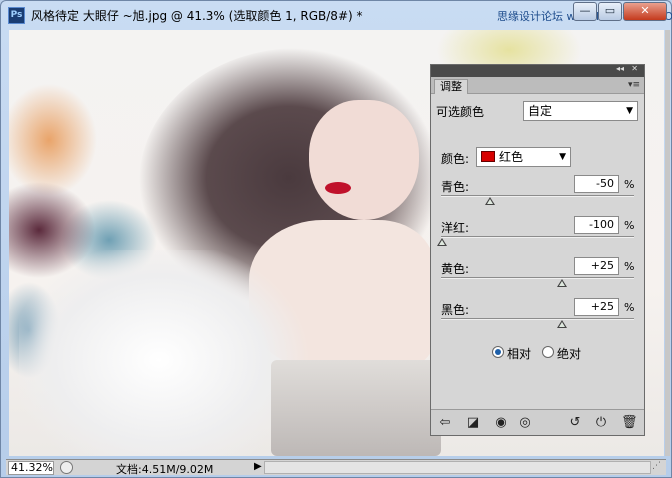 Image resolution: width=672 pixels, height=478 pixels. Describe the element at coordinates (596, 184) in the screenshot. I see `cyan-value-field: -50` at that location.